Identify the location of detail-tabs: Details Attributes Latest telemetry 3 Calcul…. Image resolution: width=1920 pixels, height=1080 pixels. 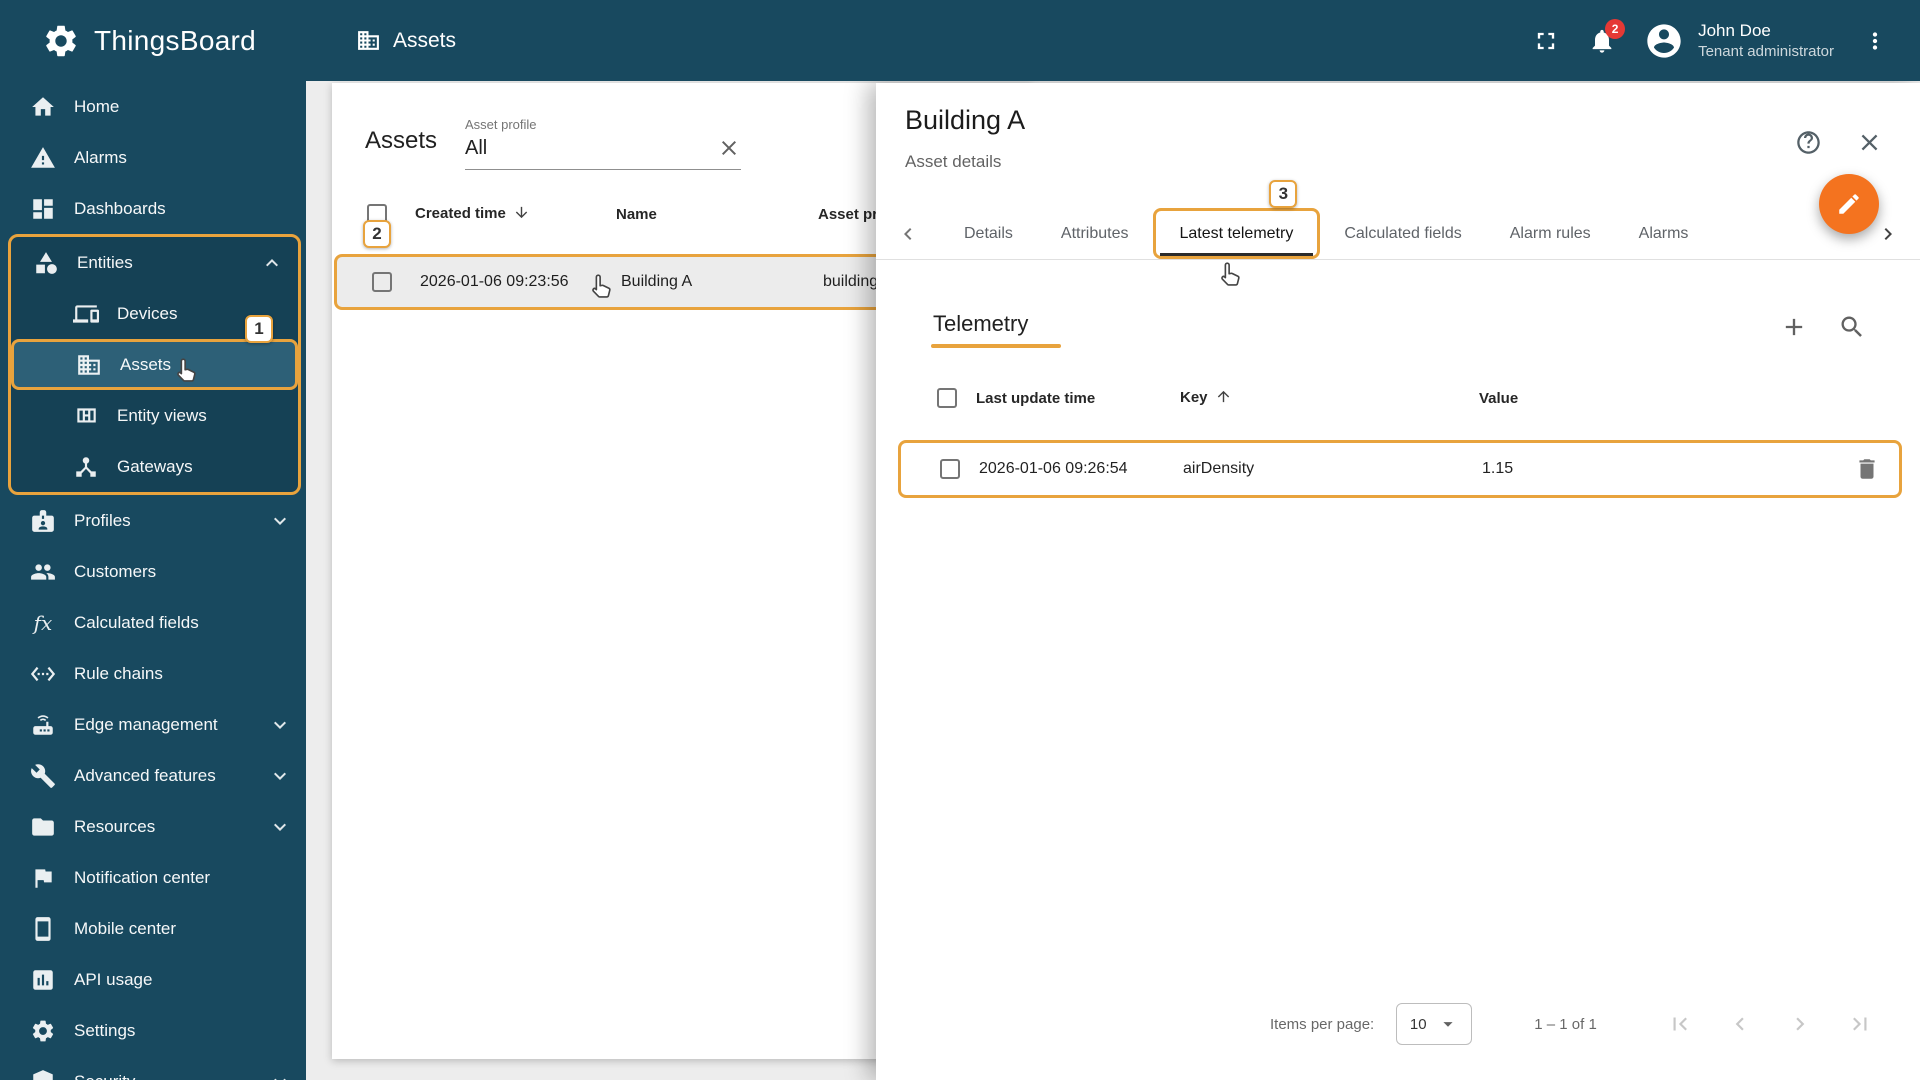
(1398, 233).